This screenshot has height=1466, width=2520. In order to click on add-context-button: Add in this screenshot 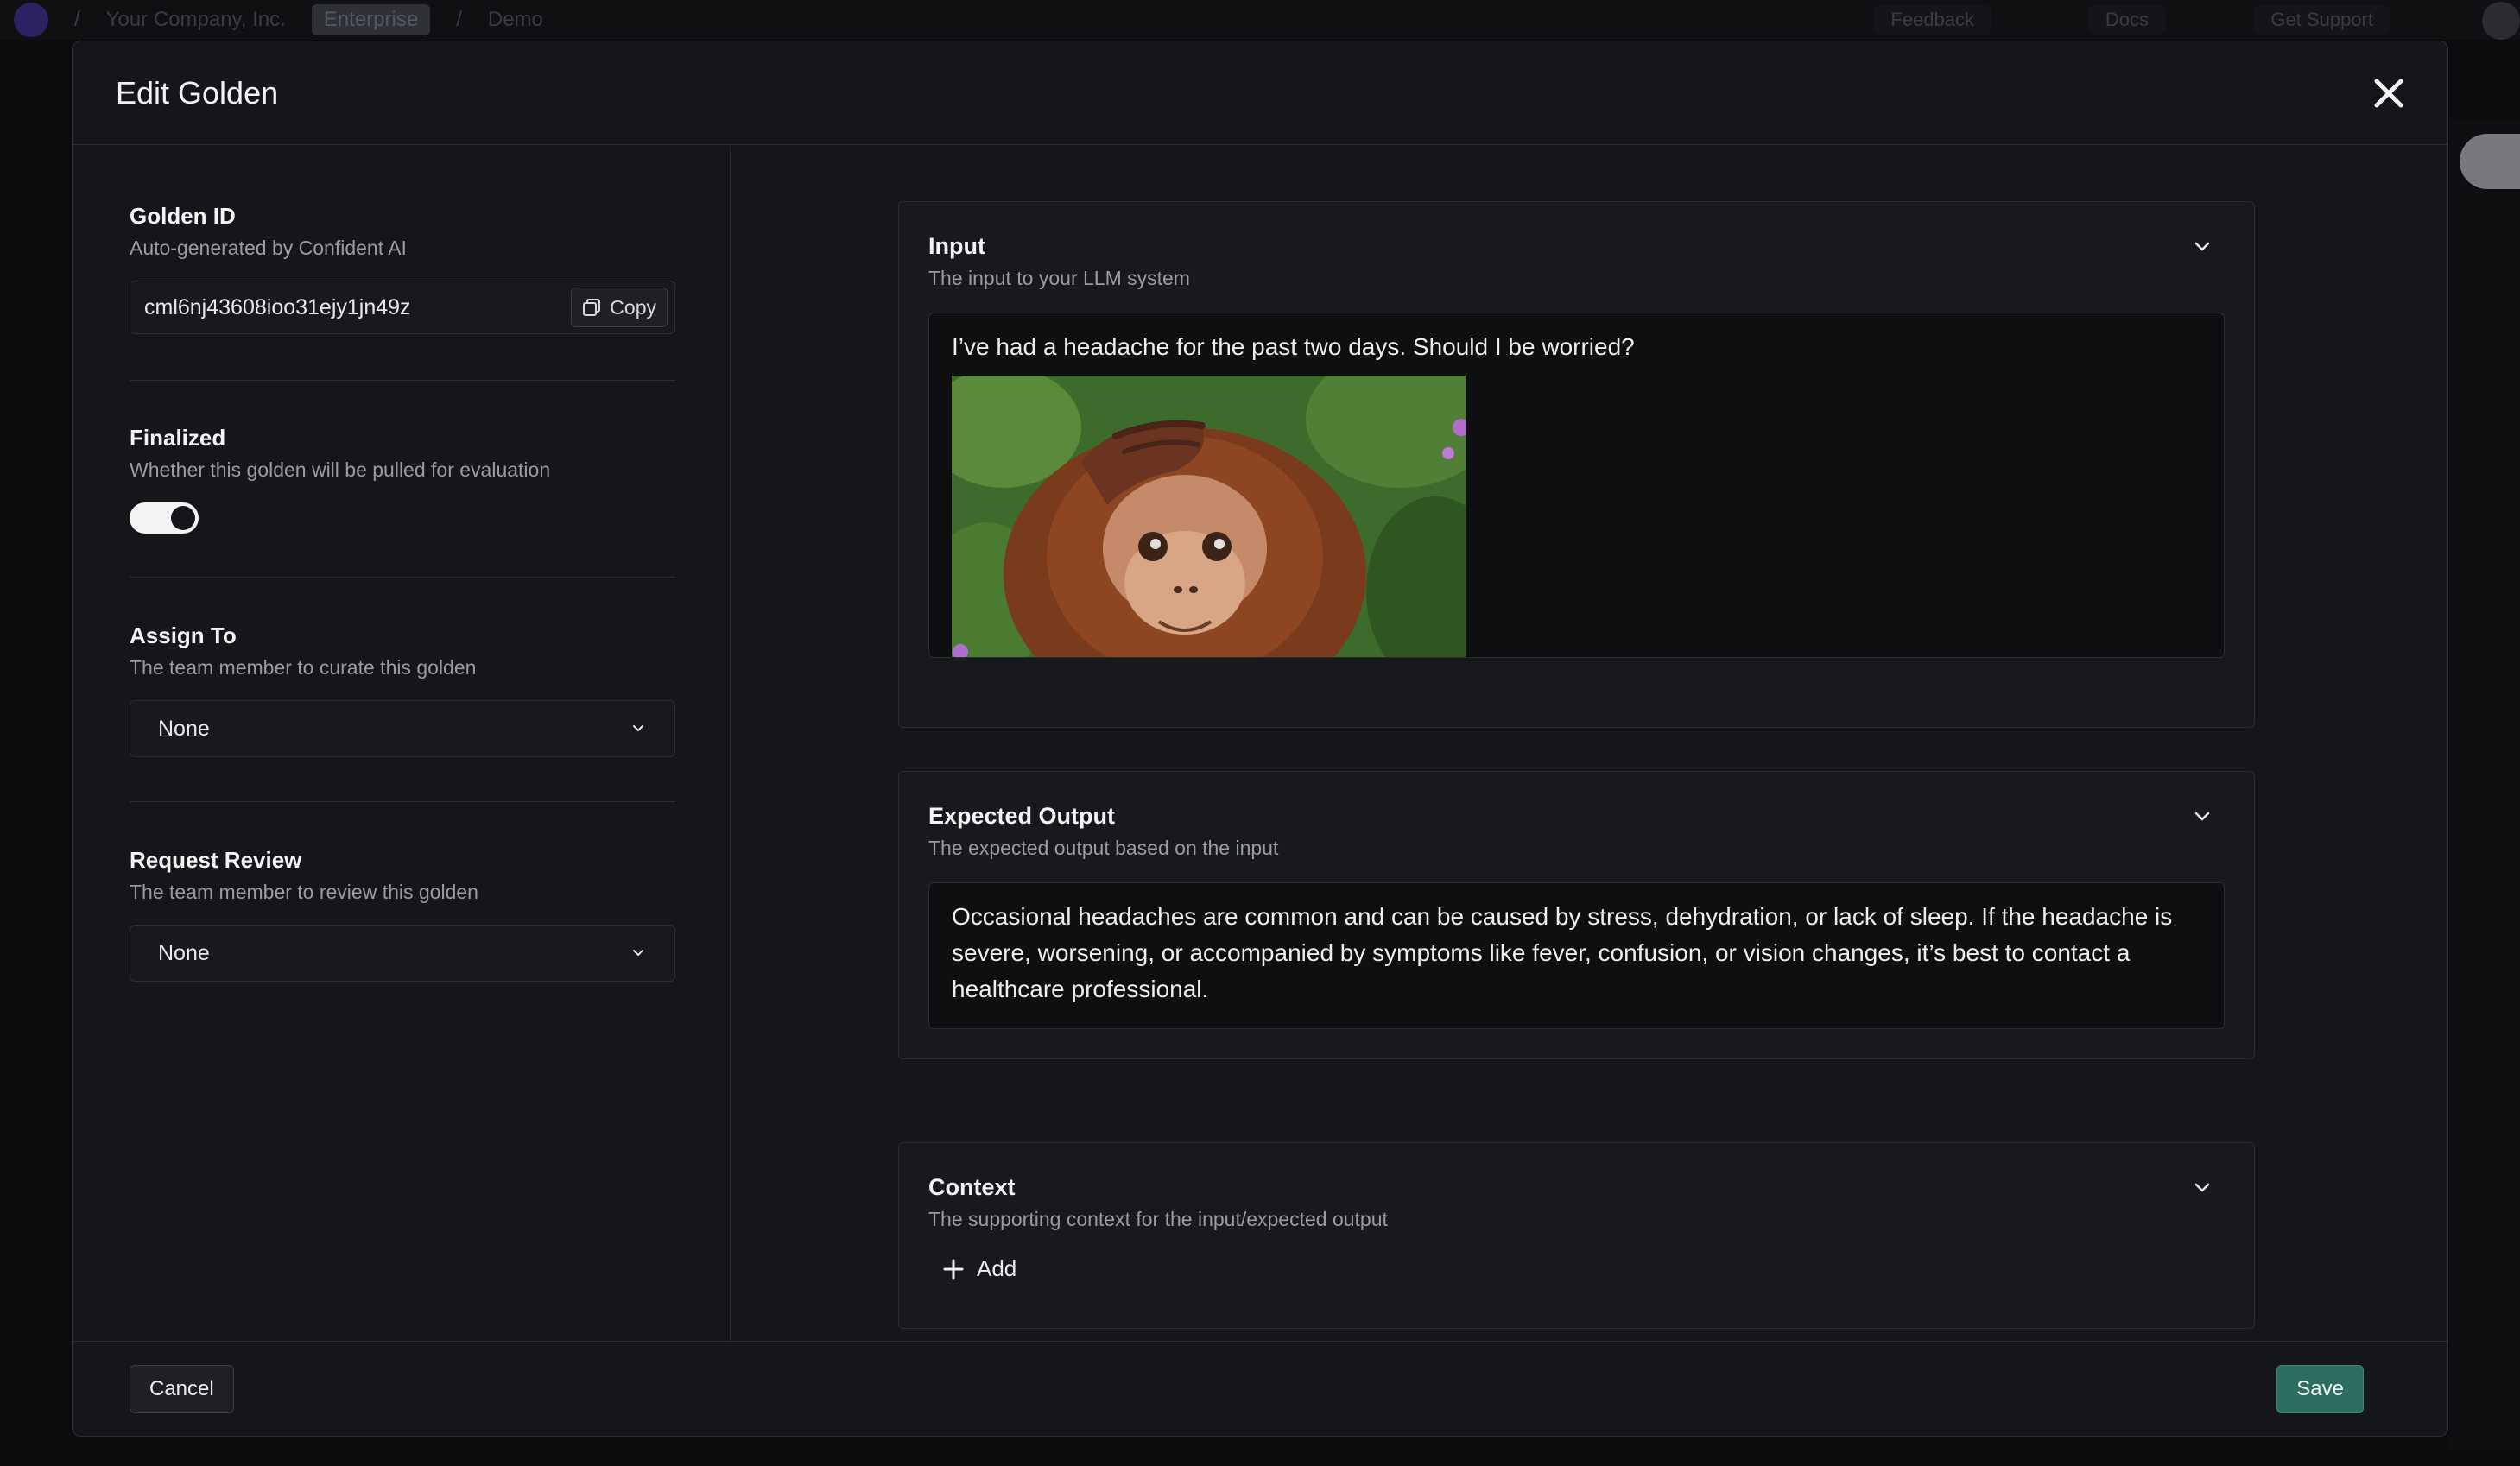, I will do `click(979, 1268)`.